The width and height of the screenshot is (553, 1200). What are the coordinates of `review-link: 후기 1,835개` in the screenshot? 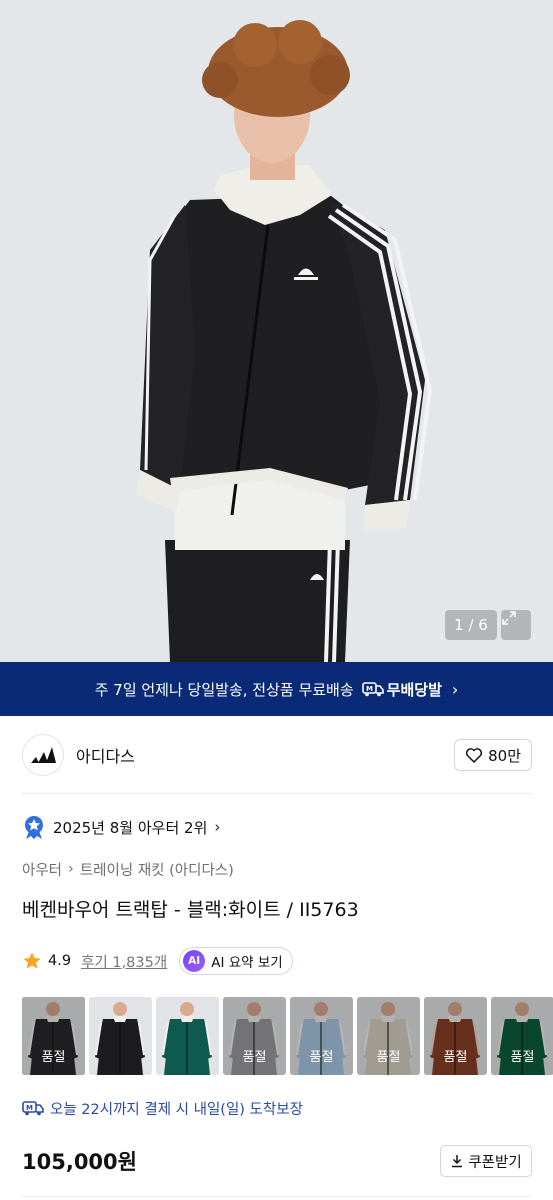 It's located at (124, 961).